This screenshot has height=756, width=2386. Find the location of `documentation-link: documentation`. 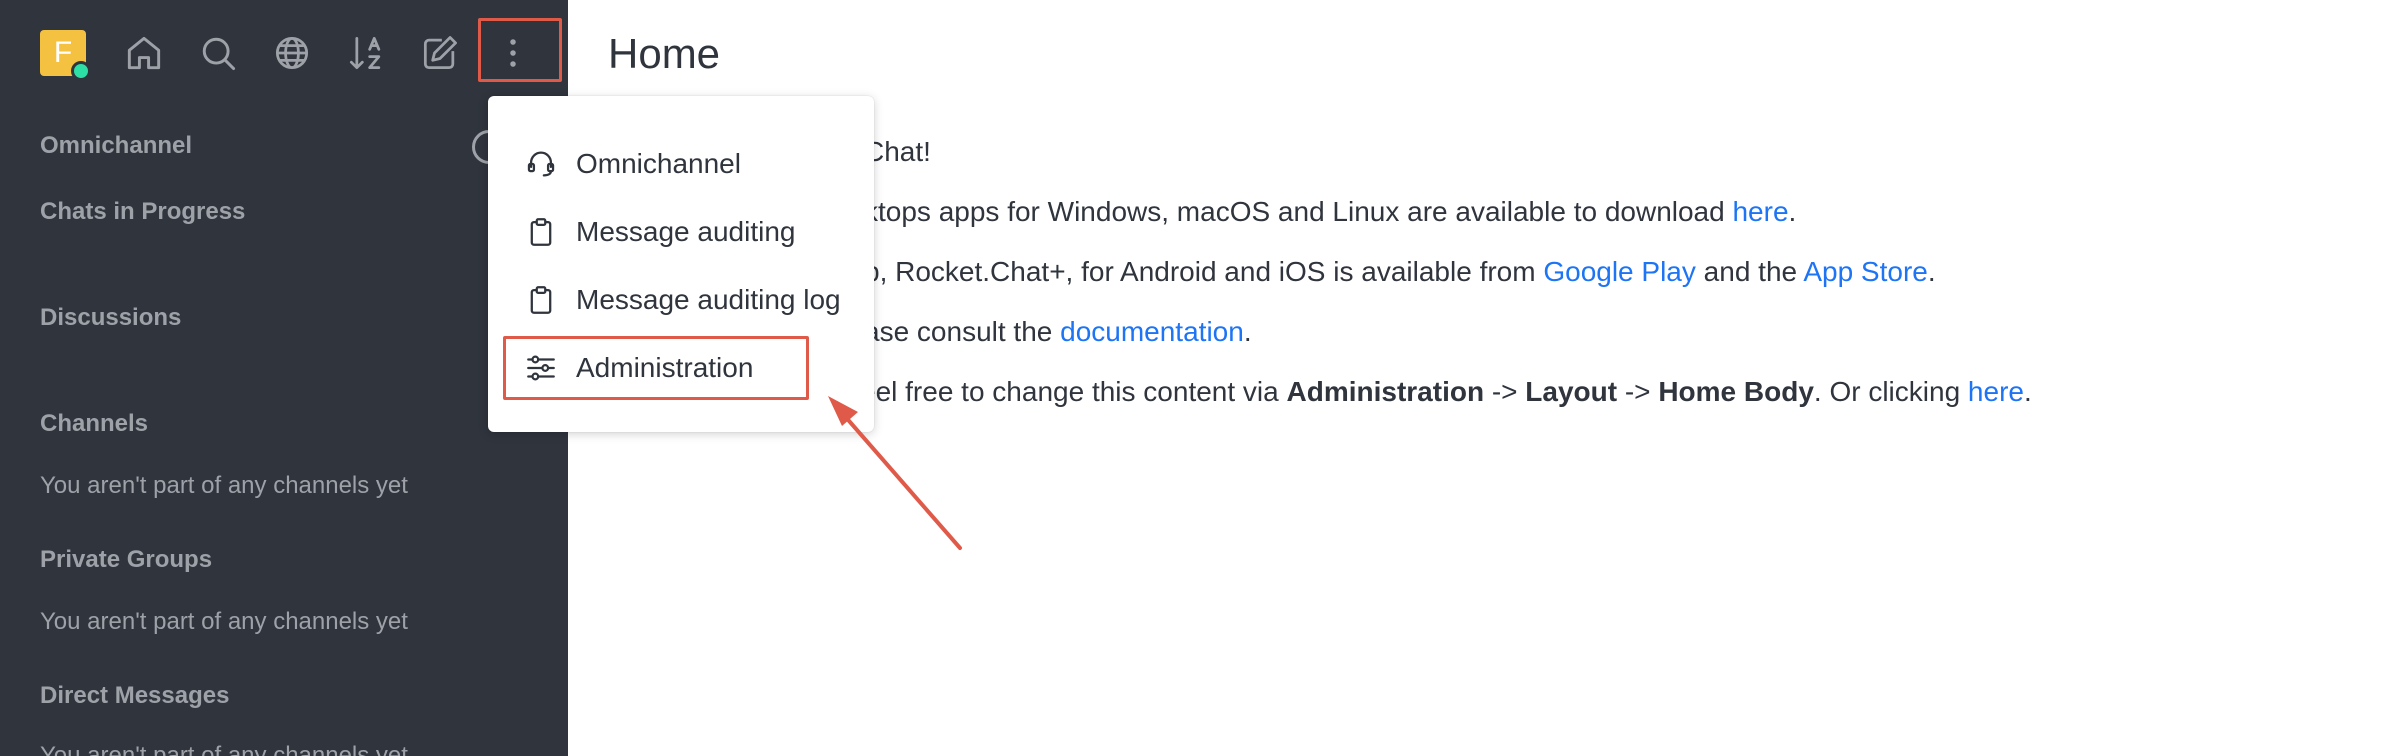

documentation-link: documentation is located at coordinates (1152, 331).